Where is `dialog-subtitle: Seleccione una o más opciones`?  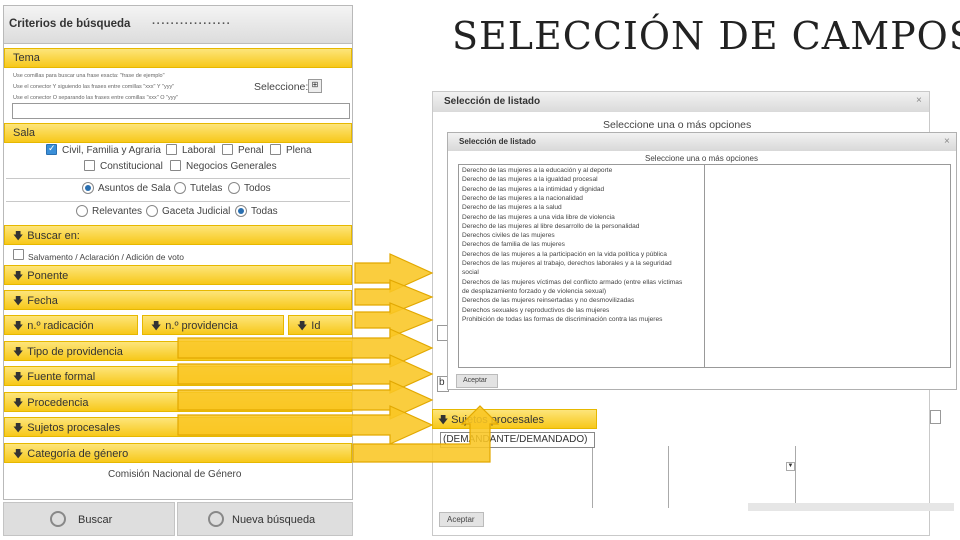
dialog-subtitle: Seleccione una o más opciones is located at coordinates (701, 158).